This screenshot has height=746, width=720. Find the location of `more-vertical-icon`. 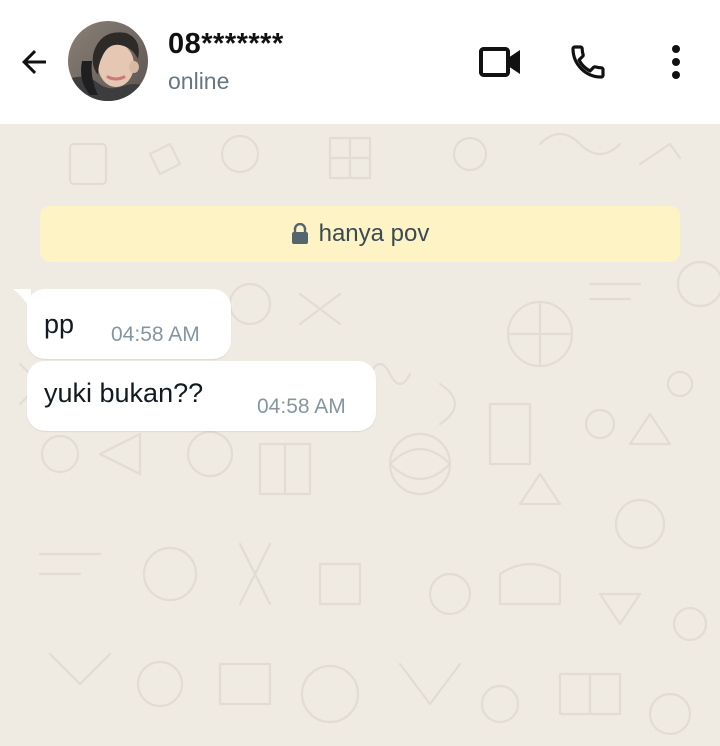

more-vertical-icon is located at coordinates (676, 62).